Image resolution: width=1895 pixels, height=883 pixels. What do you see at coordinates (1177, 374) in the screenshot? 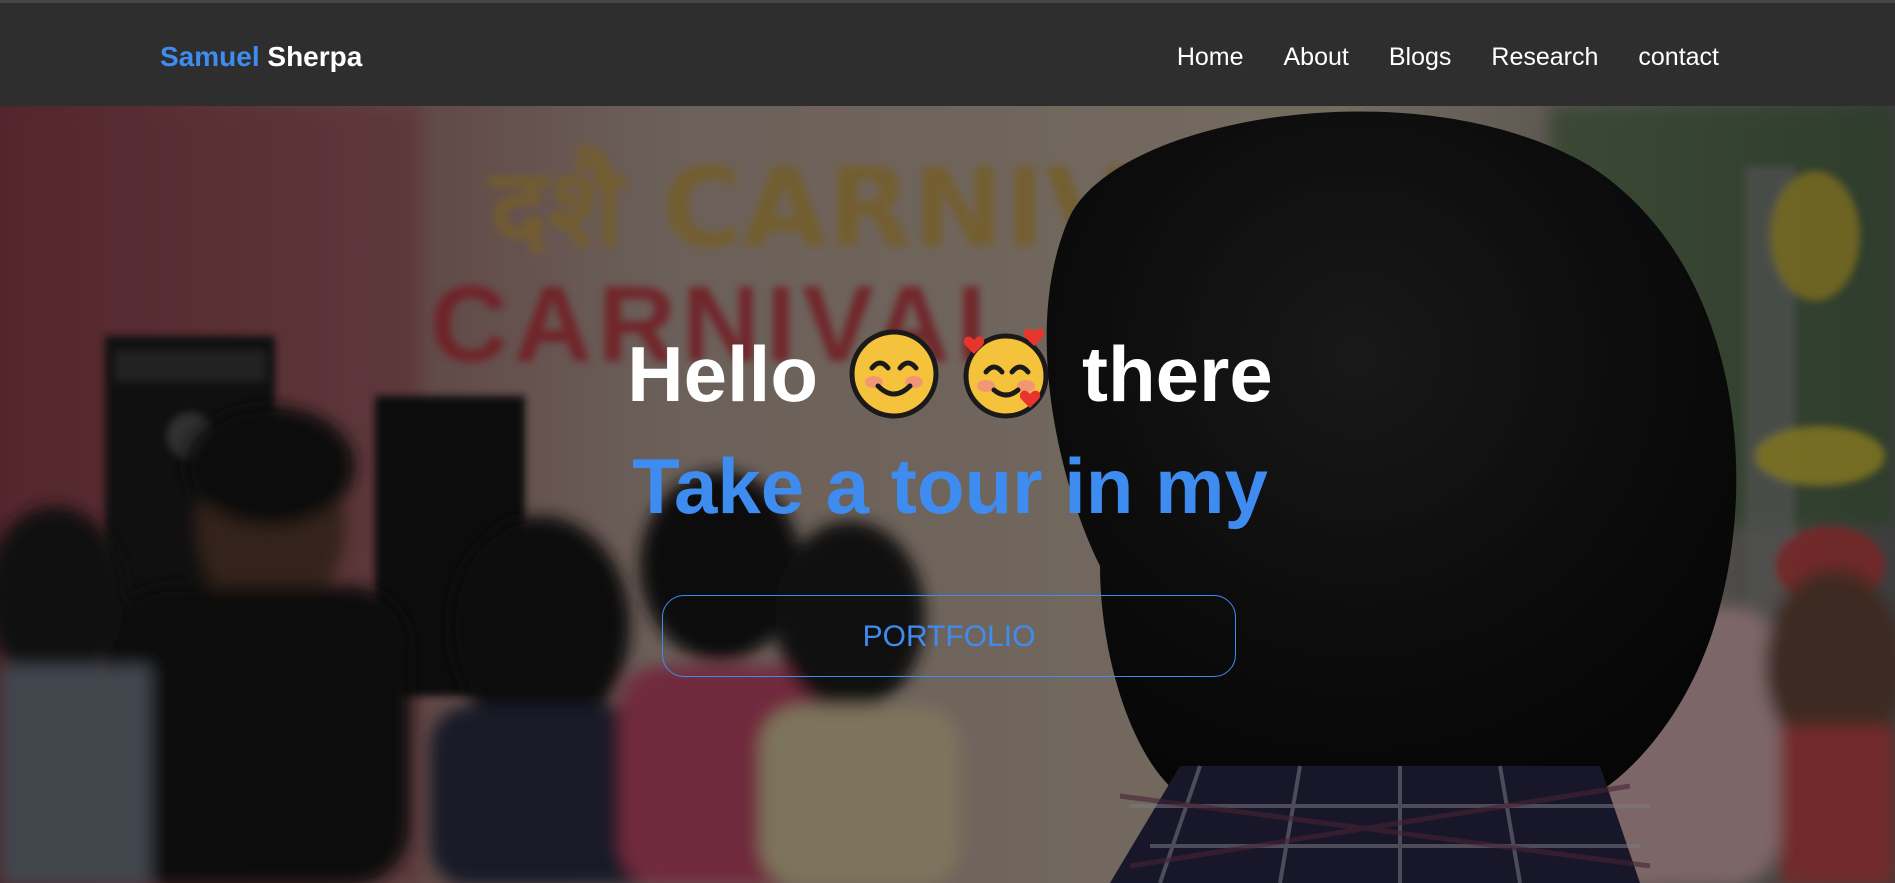
I see `greeting-there: there` at bounding box center [1177, 374].